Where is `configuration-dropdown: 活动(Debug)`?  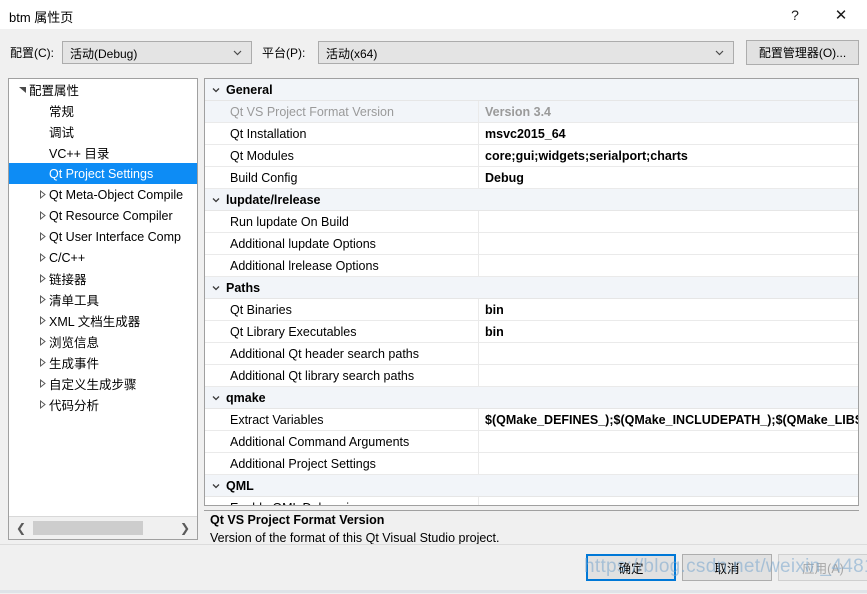 configuration-dropdown: 活动(Debug) is located at coordinates (157, 52).